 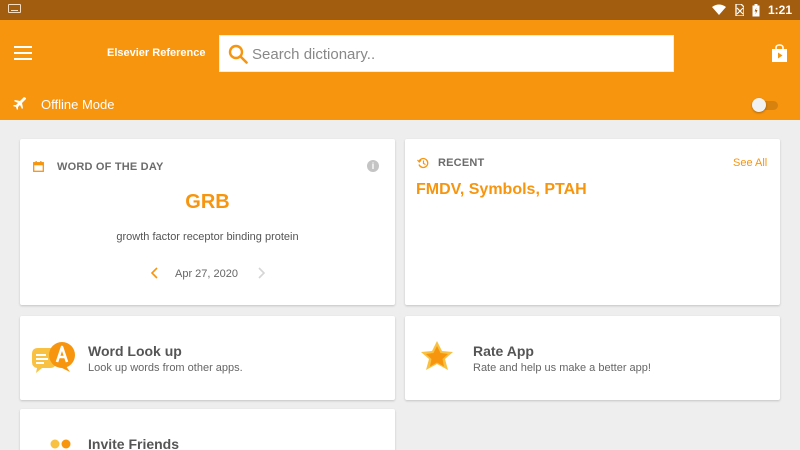 I want to click on battery-icon, so click(x=756, y=9).